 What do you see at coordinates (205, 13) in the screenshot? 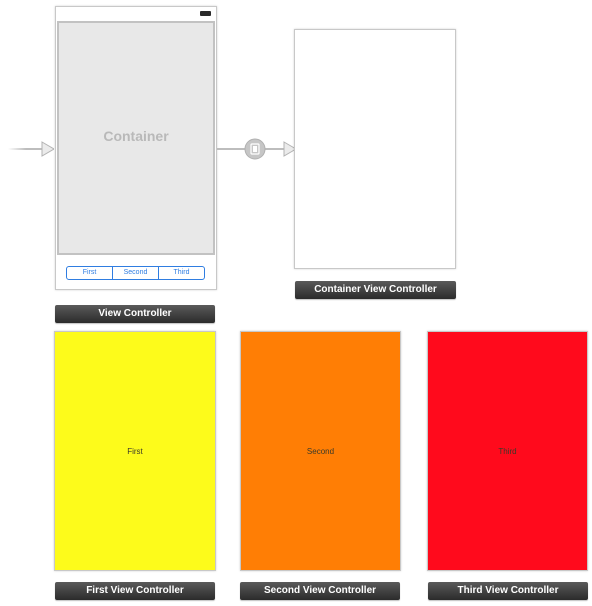
I see `battery-icon` at bounding box center [205, 13].